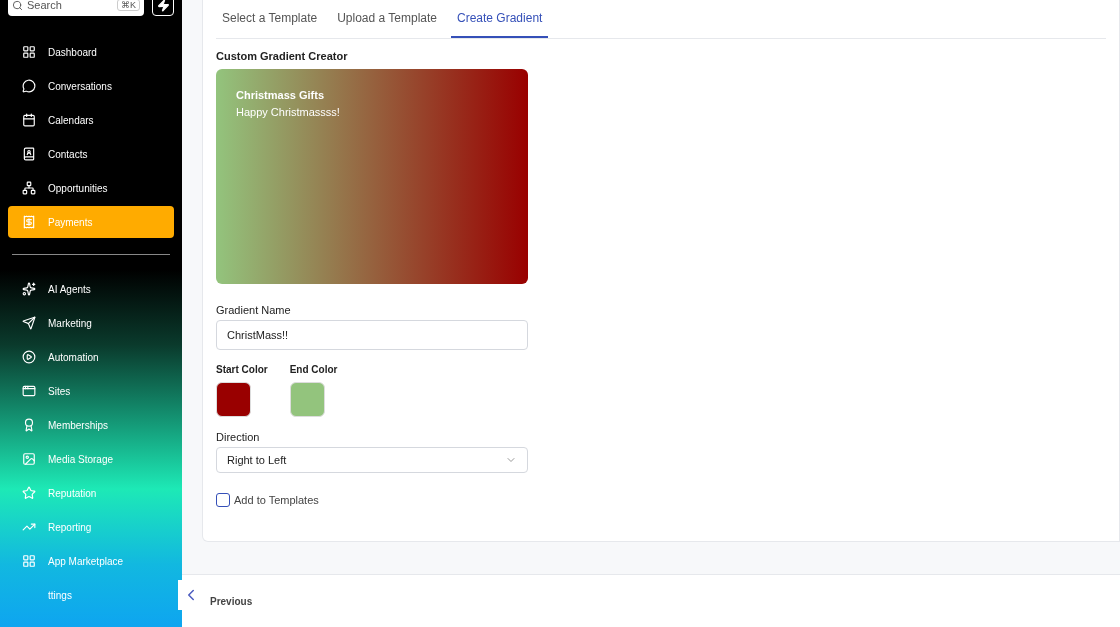  What do you see at coordinates (372, 335) in the screenshot?
I see `gradient-name-field: ChristMass!!` at bounding box center [372, 335].